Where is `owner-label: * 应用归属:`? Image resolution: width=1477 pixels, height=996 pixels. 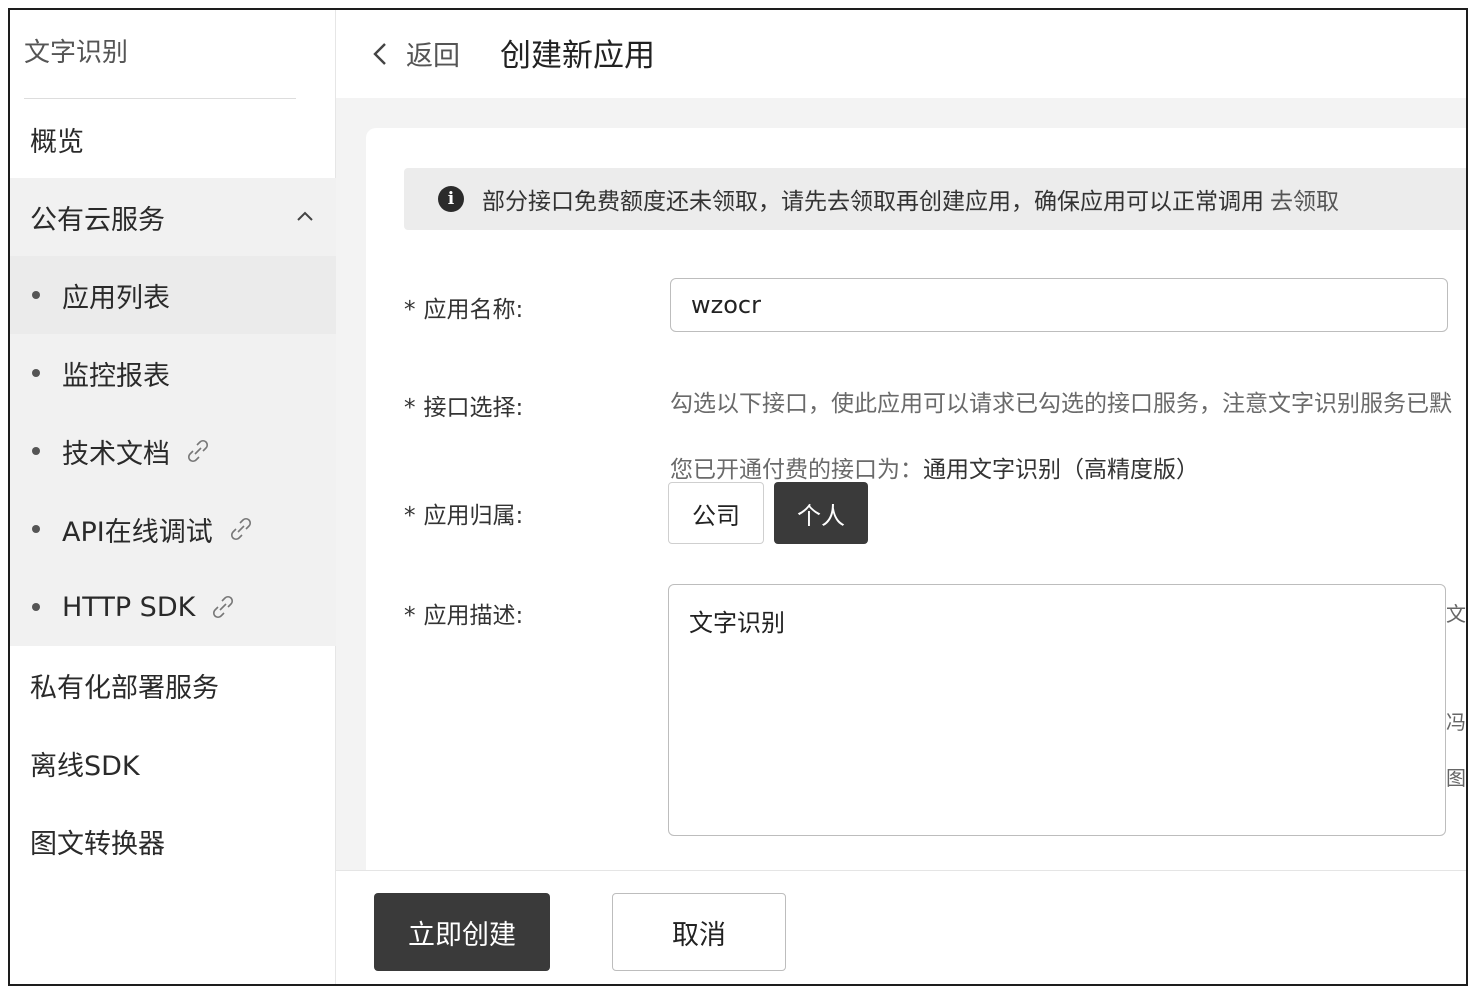 owner-label: * 应用归属: is located at coordinates (463, 513).